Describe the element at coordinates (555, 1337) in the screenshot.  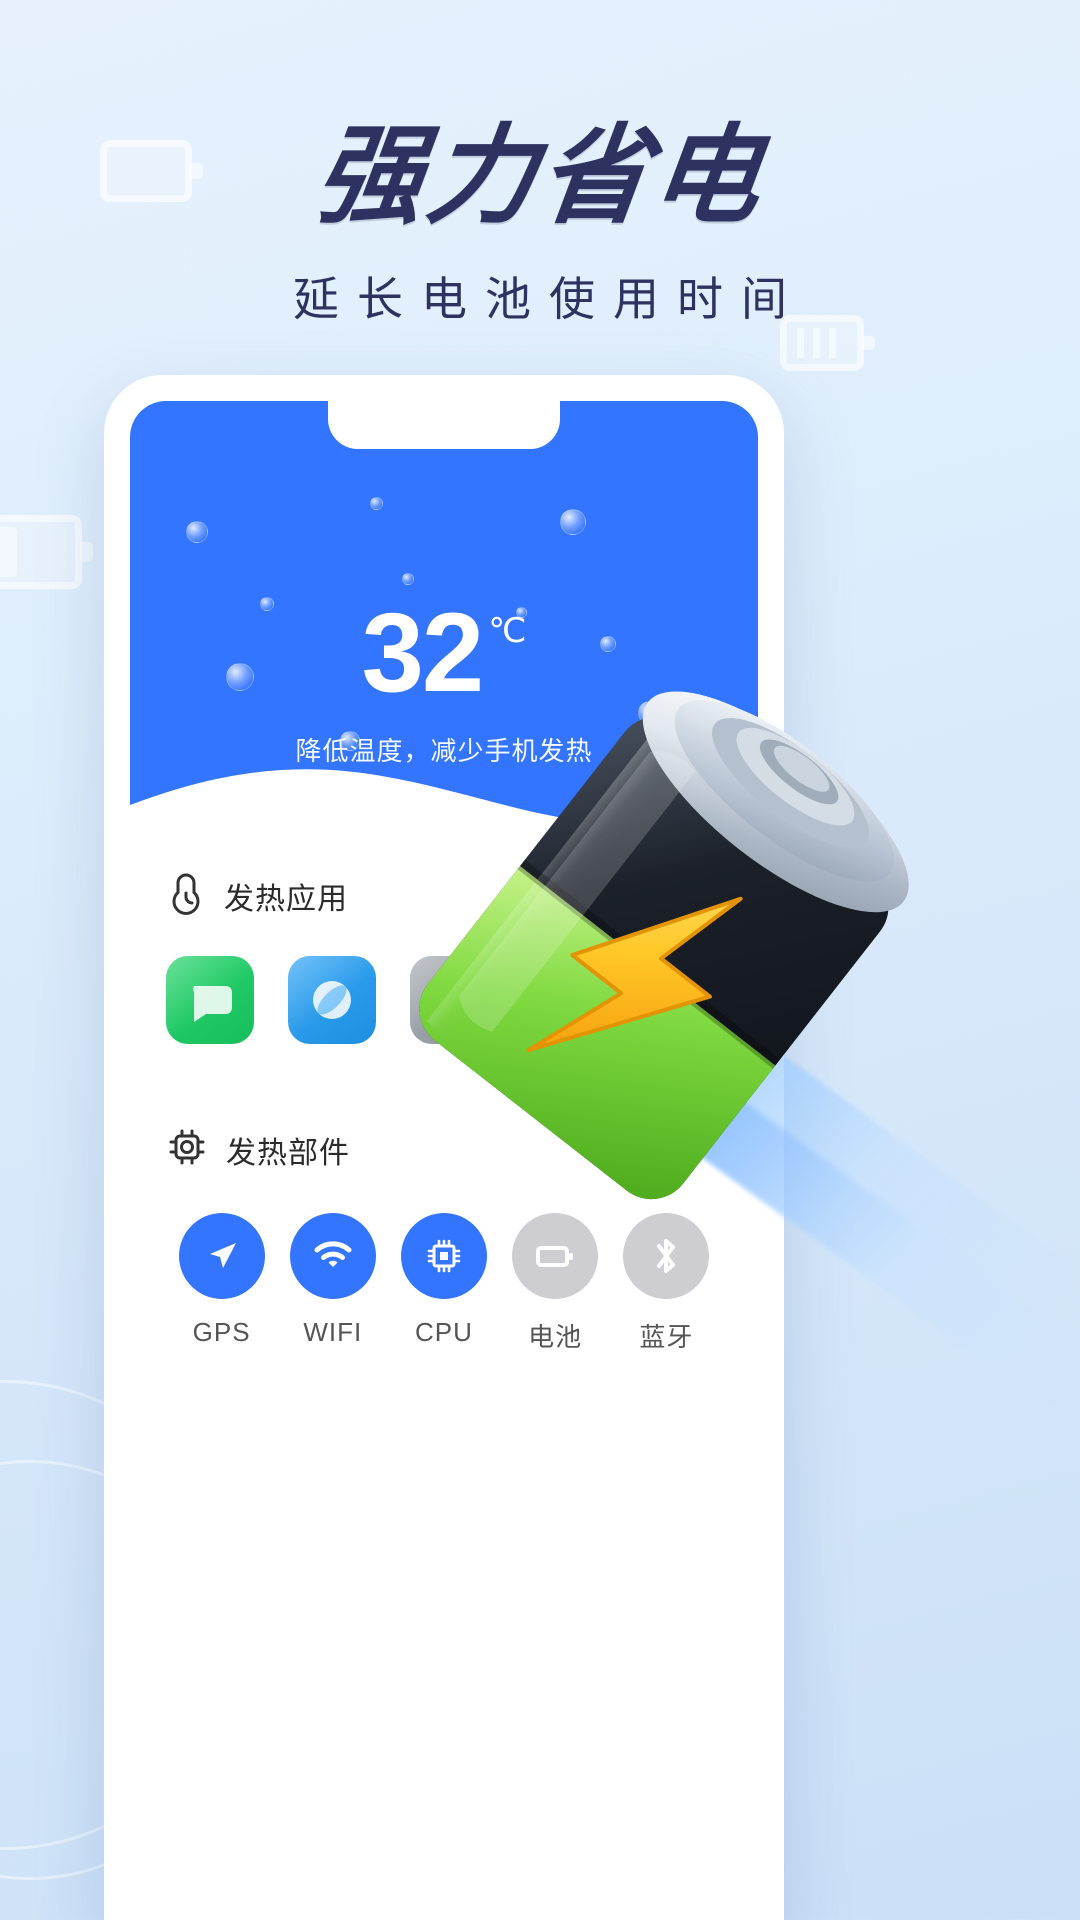
I see `component-label: 电池` at that location.